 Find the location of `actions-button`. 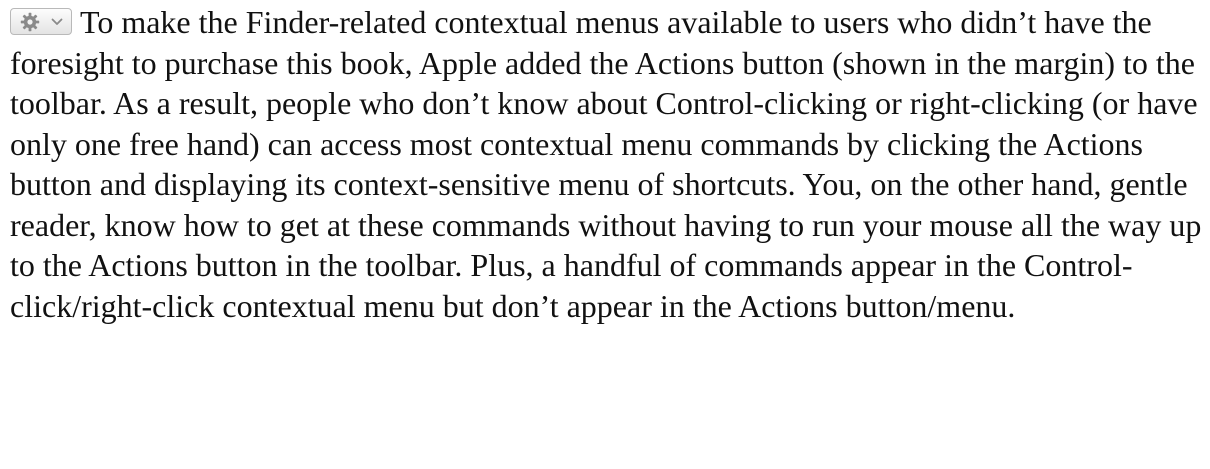

actions-button is located at coordinates (41, 21).